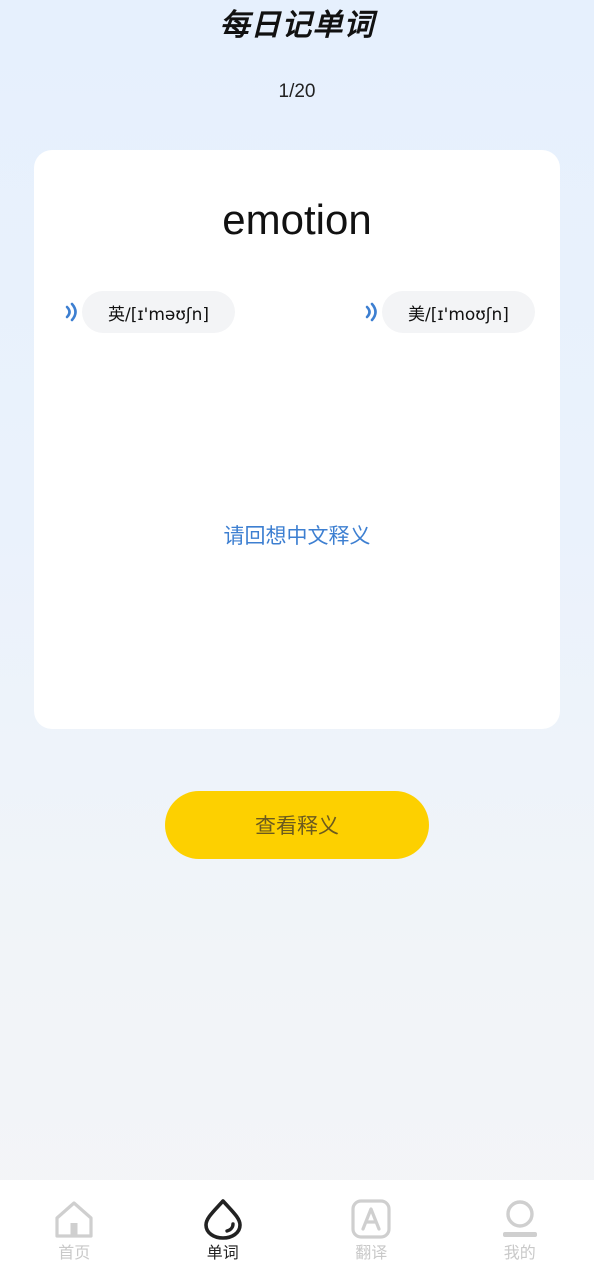  What do you see at coordinates (222, 1219) in the screenshot?
I see `word-icon` at bounding box center [222, 1219].